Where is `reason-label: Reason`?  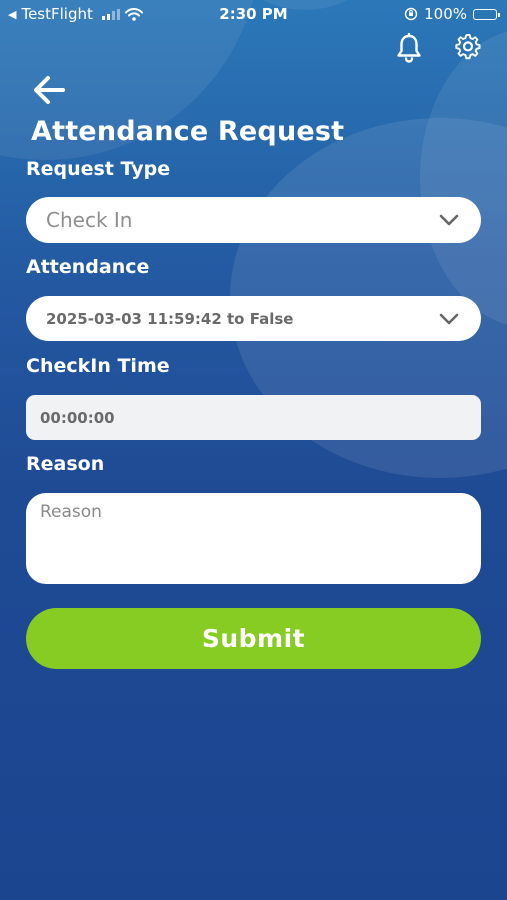 reason-label: Reason is located at coordinates (65, 464).